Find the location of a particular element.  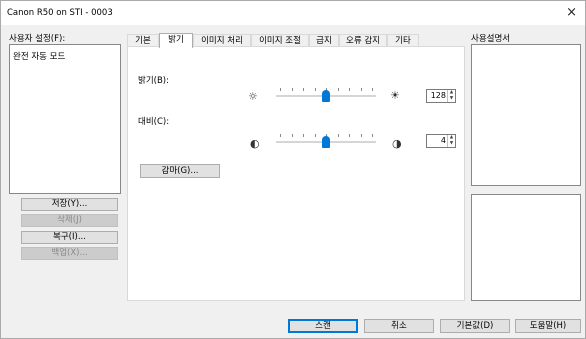

contrast-slider is located at coordinates (326, 142).